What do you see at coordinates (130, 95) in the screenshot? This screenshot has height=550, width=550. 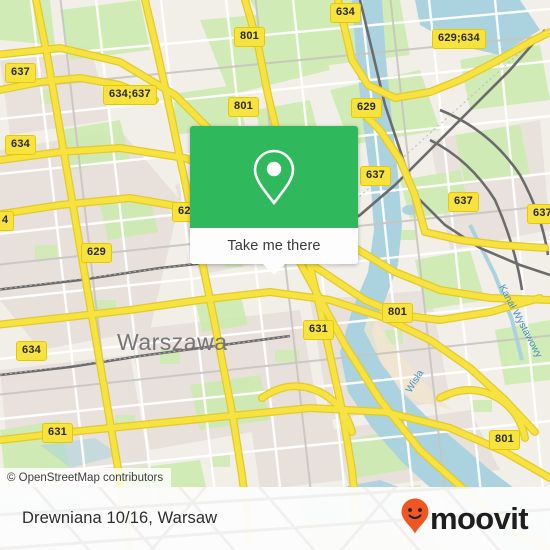 I see `route-shield: 634;637` at bounding box center [130, 95].